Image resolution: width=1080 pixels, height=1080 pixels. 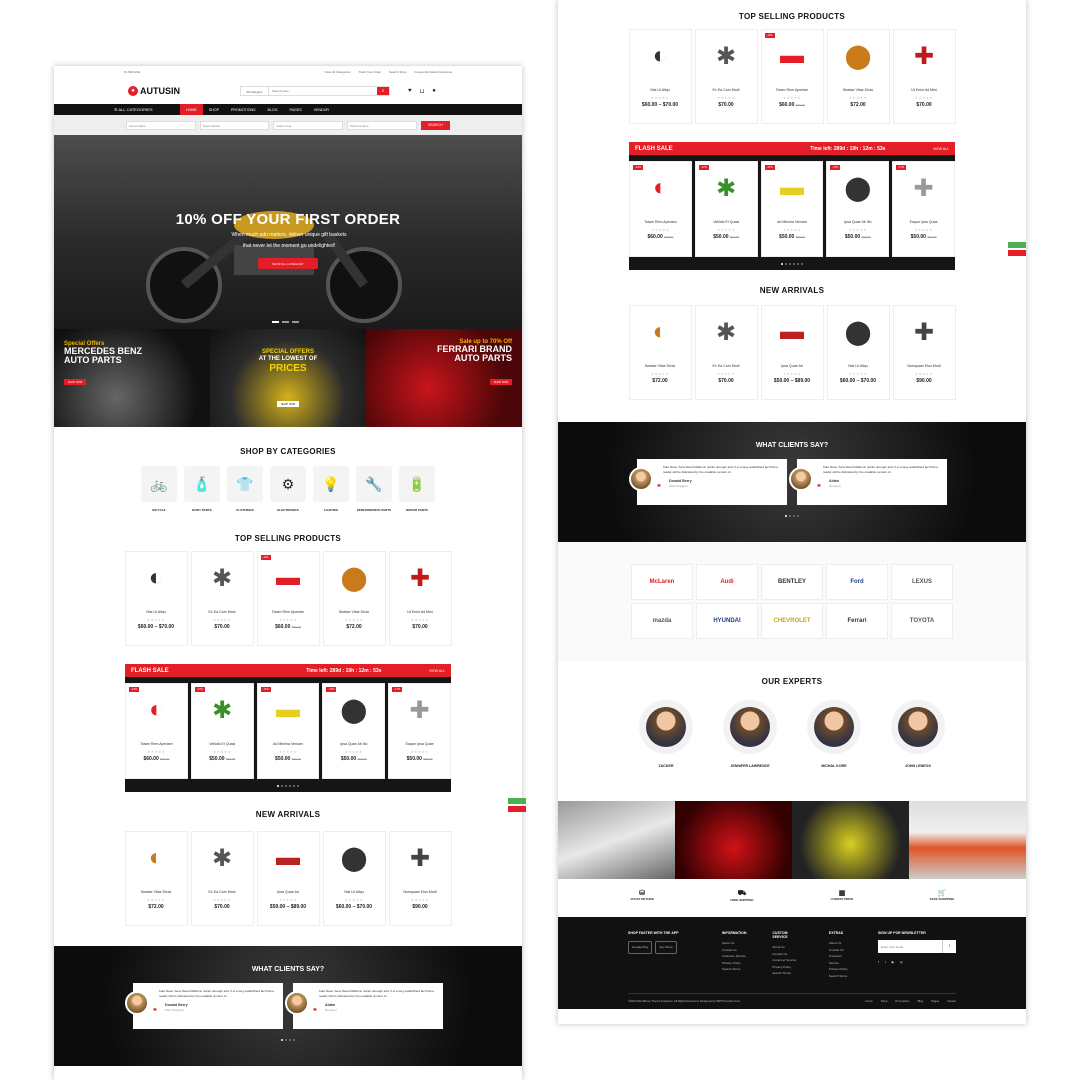 What do you see at coordinates (285, 322) in the screenshot?
I see `slider-dots` at bounding box center [285, 322].